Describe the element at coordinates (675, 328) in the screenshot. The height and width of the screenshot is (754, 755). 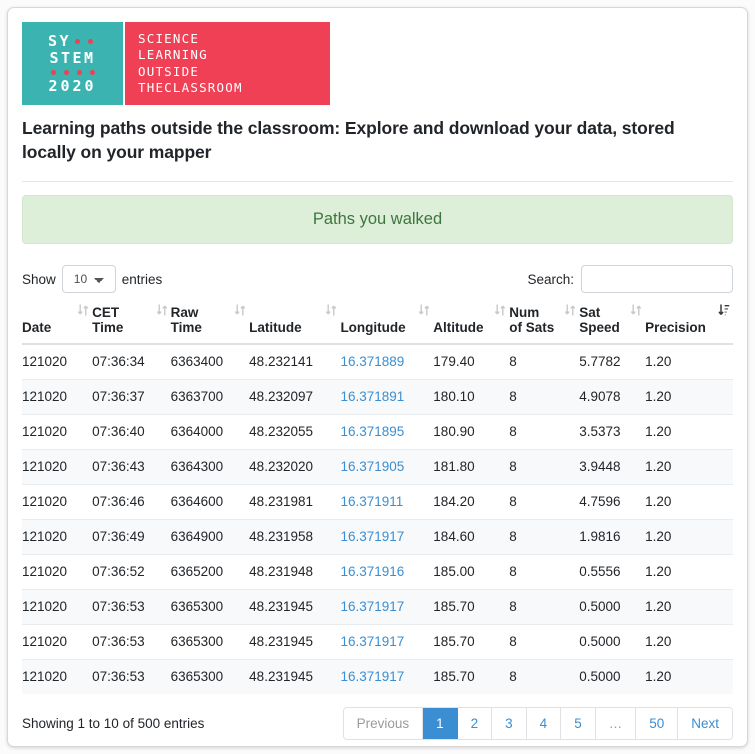
I see `column-label-precision: Precision` at that location.